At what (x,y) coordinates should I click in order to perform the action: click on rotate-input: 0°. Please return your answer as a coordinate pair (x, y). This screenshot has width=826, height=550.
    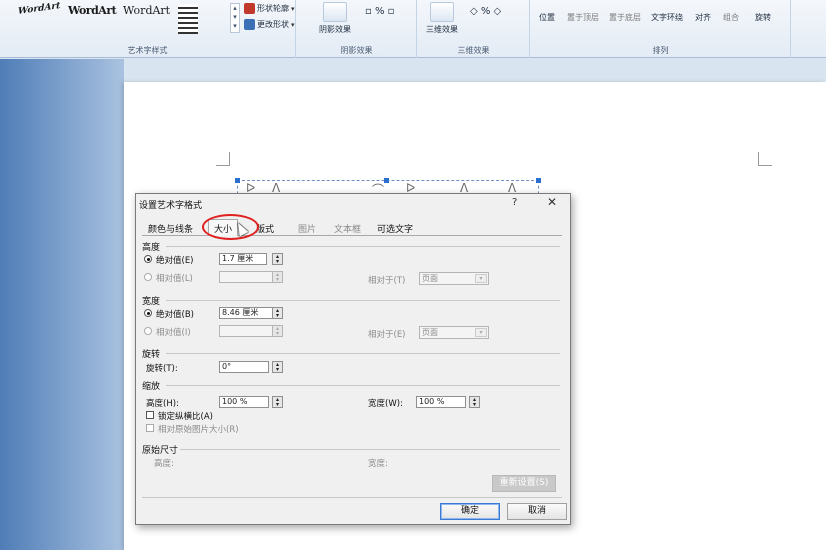
    Looking at the image, I should click on (244, 367).